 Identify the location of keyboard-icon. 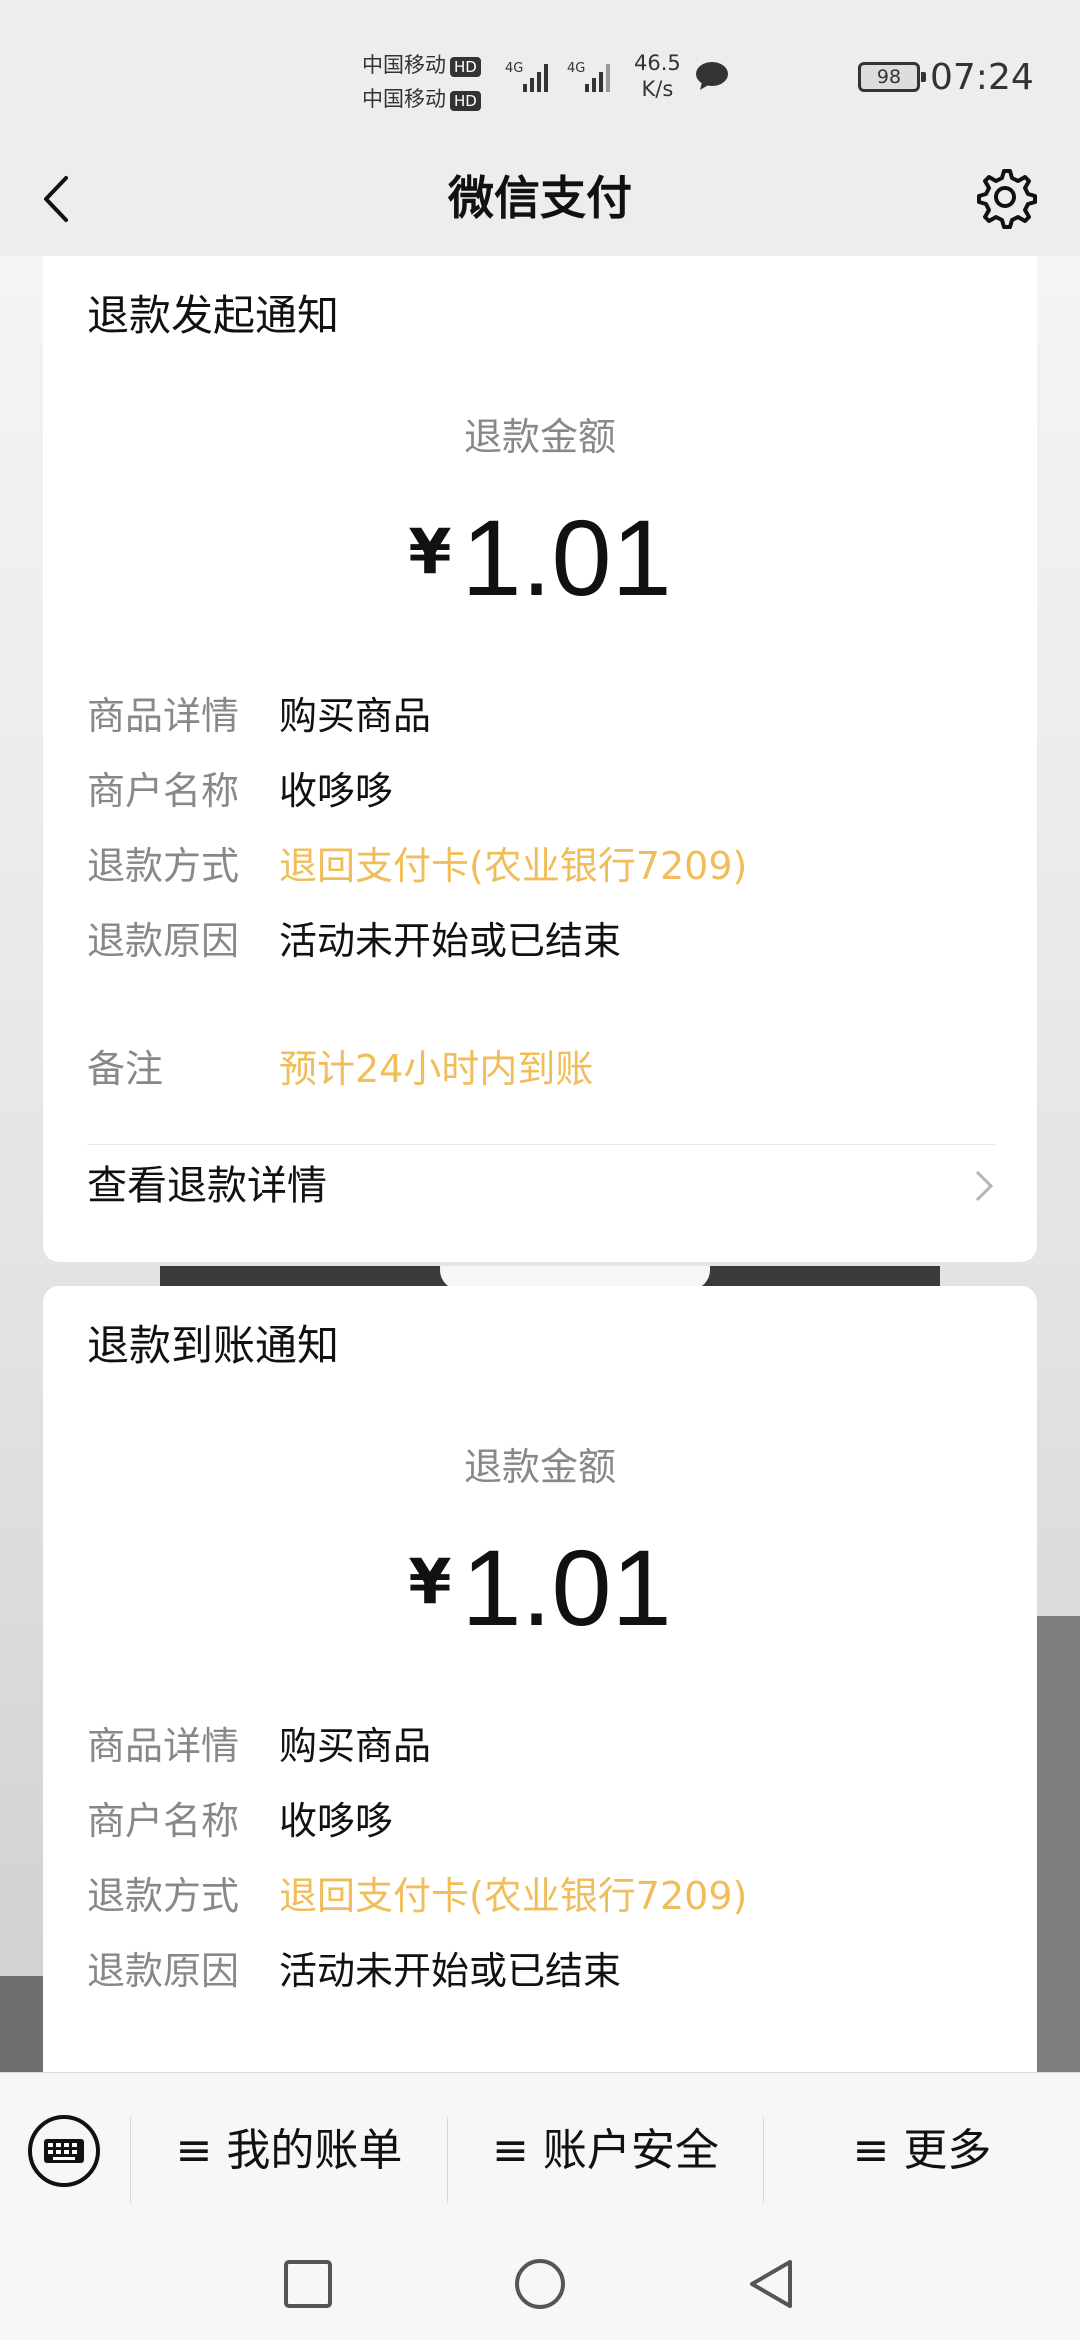
(64, 2151).